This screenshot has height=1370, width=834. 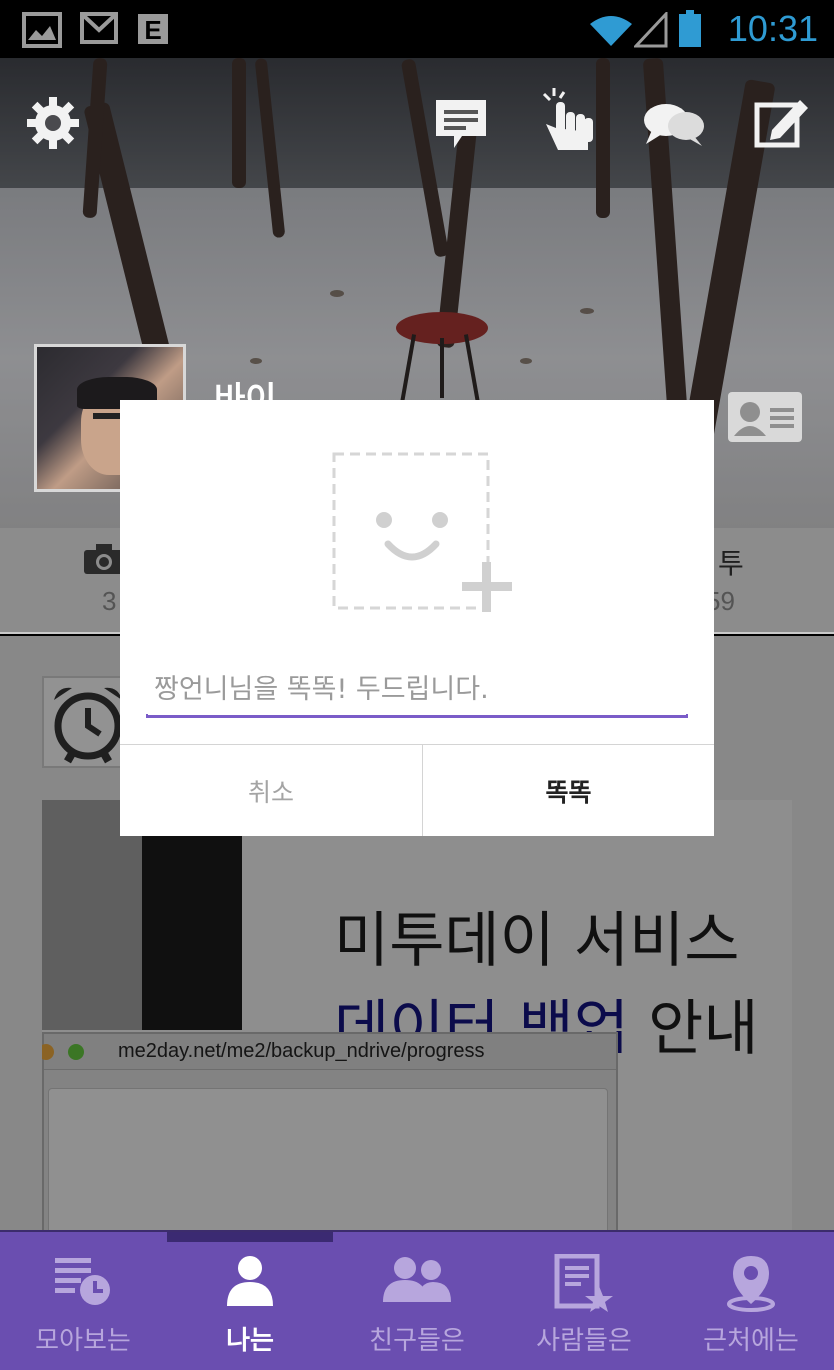 I want to click on poke-confirm-button: 똑똑, so click(x=568, y=790).